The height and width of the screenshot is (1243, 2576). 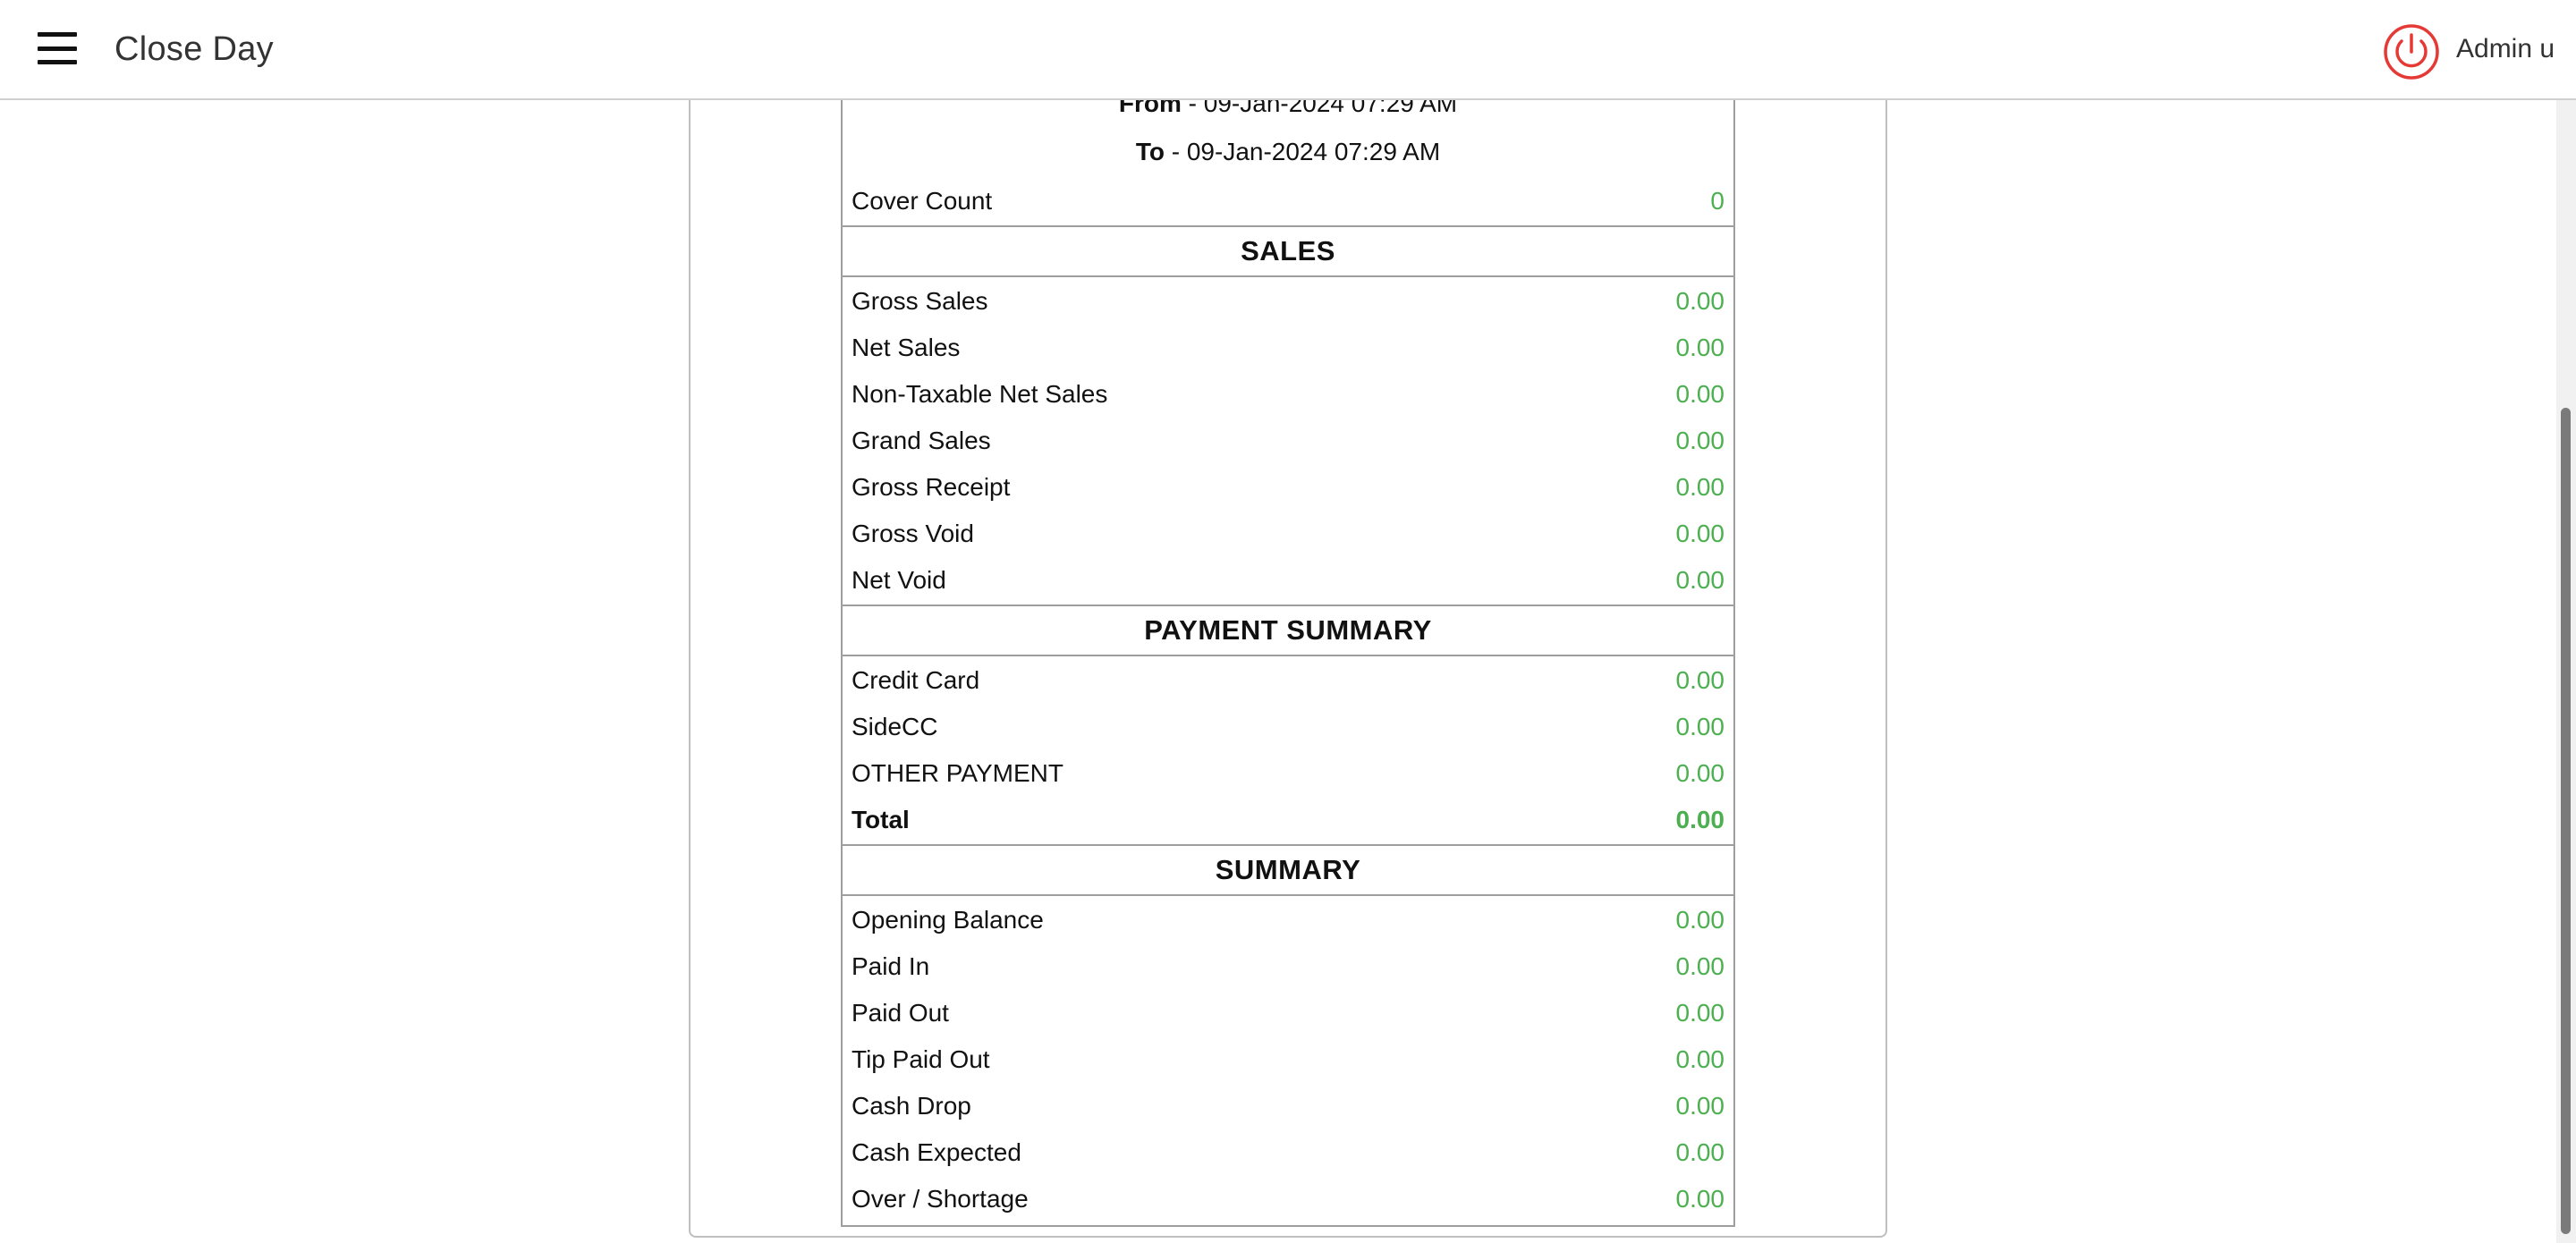 What do you see at coordinates (1288, 251) in the screenshot?
I see `section-heading-sales: SALES` at bounding box center [1288, 251].